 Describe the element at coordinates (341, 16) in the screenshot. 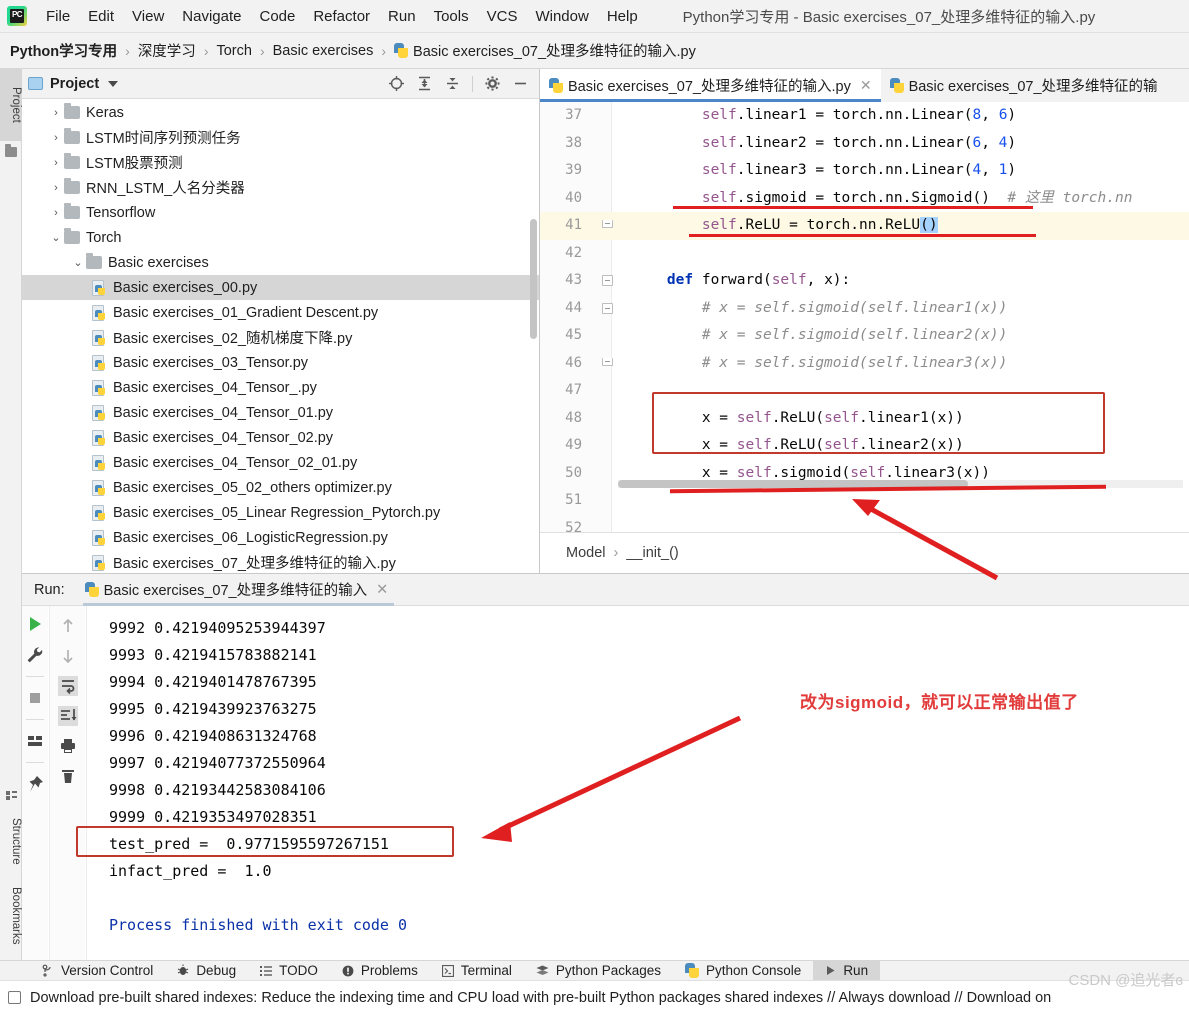

I see `menu-refactor: Refactor` at that location.